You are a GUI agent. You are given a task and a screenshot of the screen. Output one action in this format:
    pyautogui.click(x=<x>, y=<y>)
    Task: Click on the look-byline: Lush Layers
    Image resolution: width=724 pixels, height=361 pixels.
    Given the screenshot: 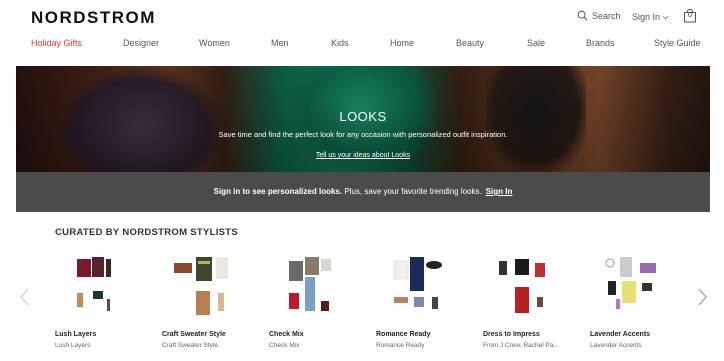 What is the action you would take?
    pyautogui.click(x=73, y=345)
    